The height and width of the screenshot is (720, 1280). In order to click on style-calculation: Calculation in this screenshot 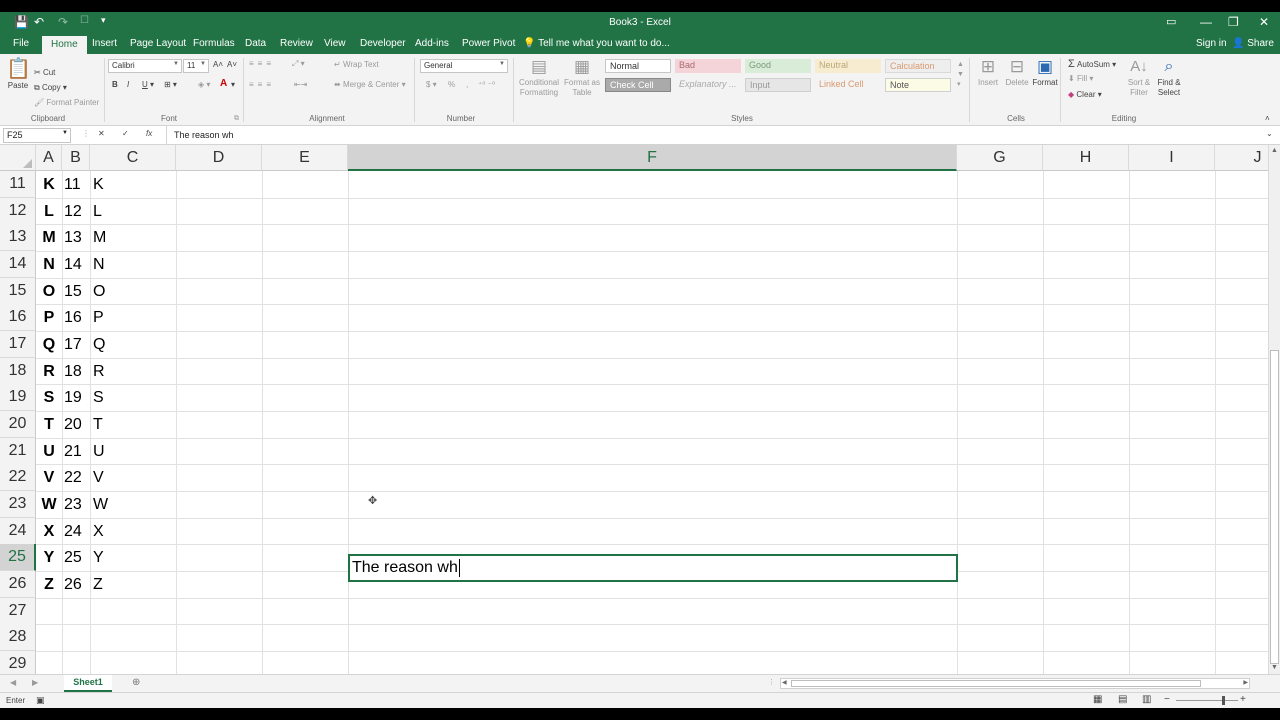, I will do `click(918, 66)`.